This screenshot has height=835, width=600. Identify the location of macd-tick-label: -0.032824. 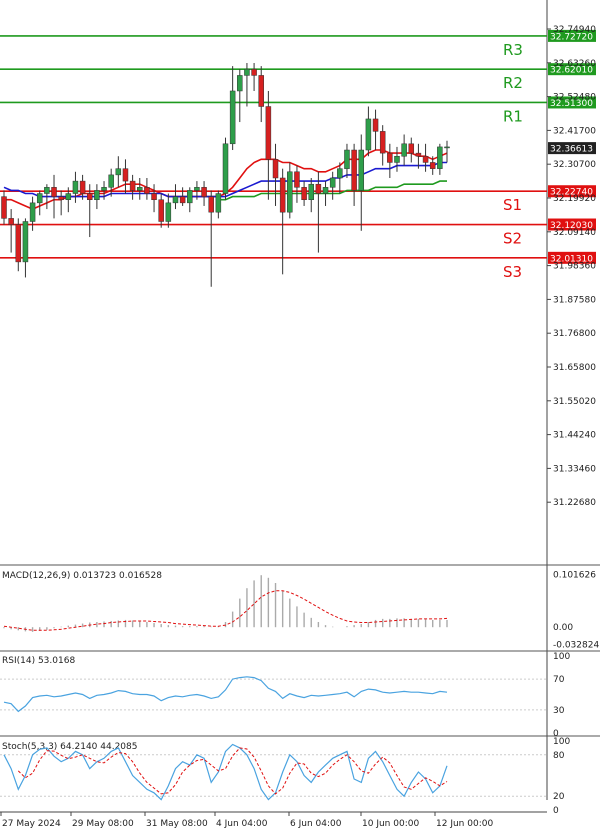
(576, 645).